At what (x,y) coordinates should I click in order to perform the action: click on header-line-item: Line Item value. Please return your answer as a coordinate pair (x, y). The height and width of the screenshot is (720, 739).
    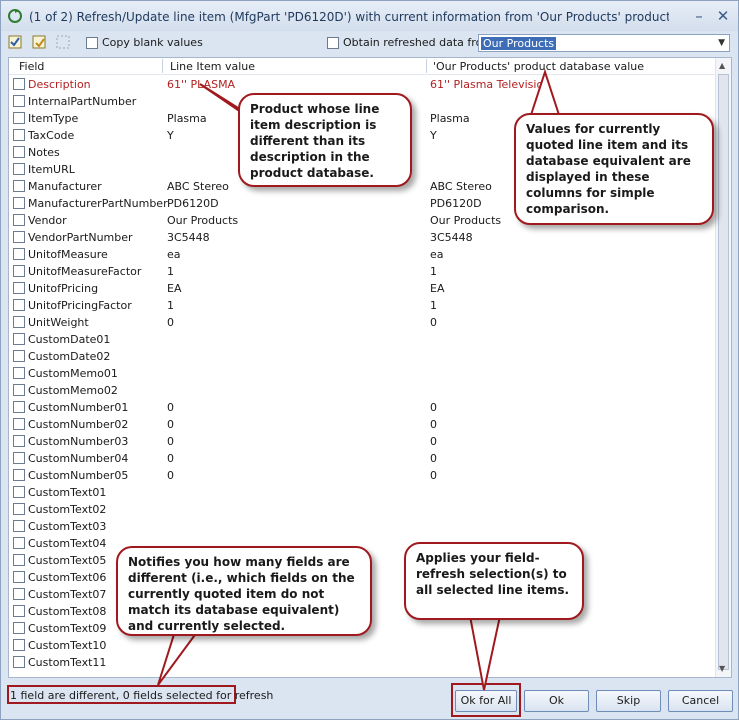
    Looking at the image, I should click on (212, 66).